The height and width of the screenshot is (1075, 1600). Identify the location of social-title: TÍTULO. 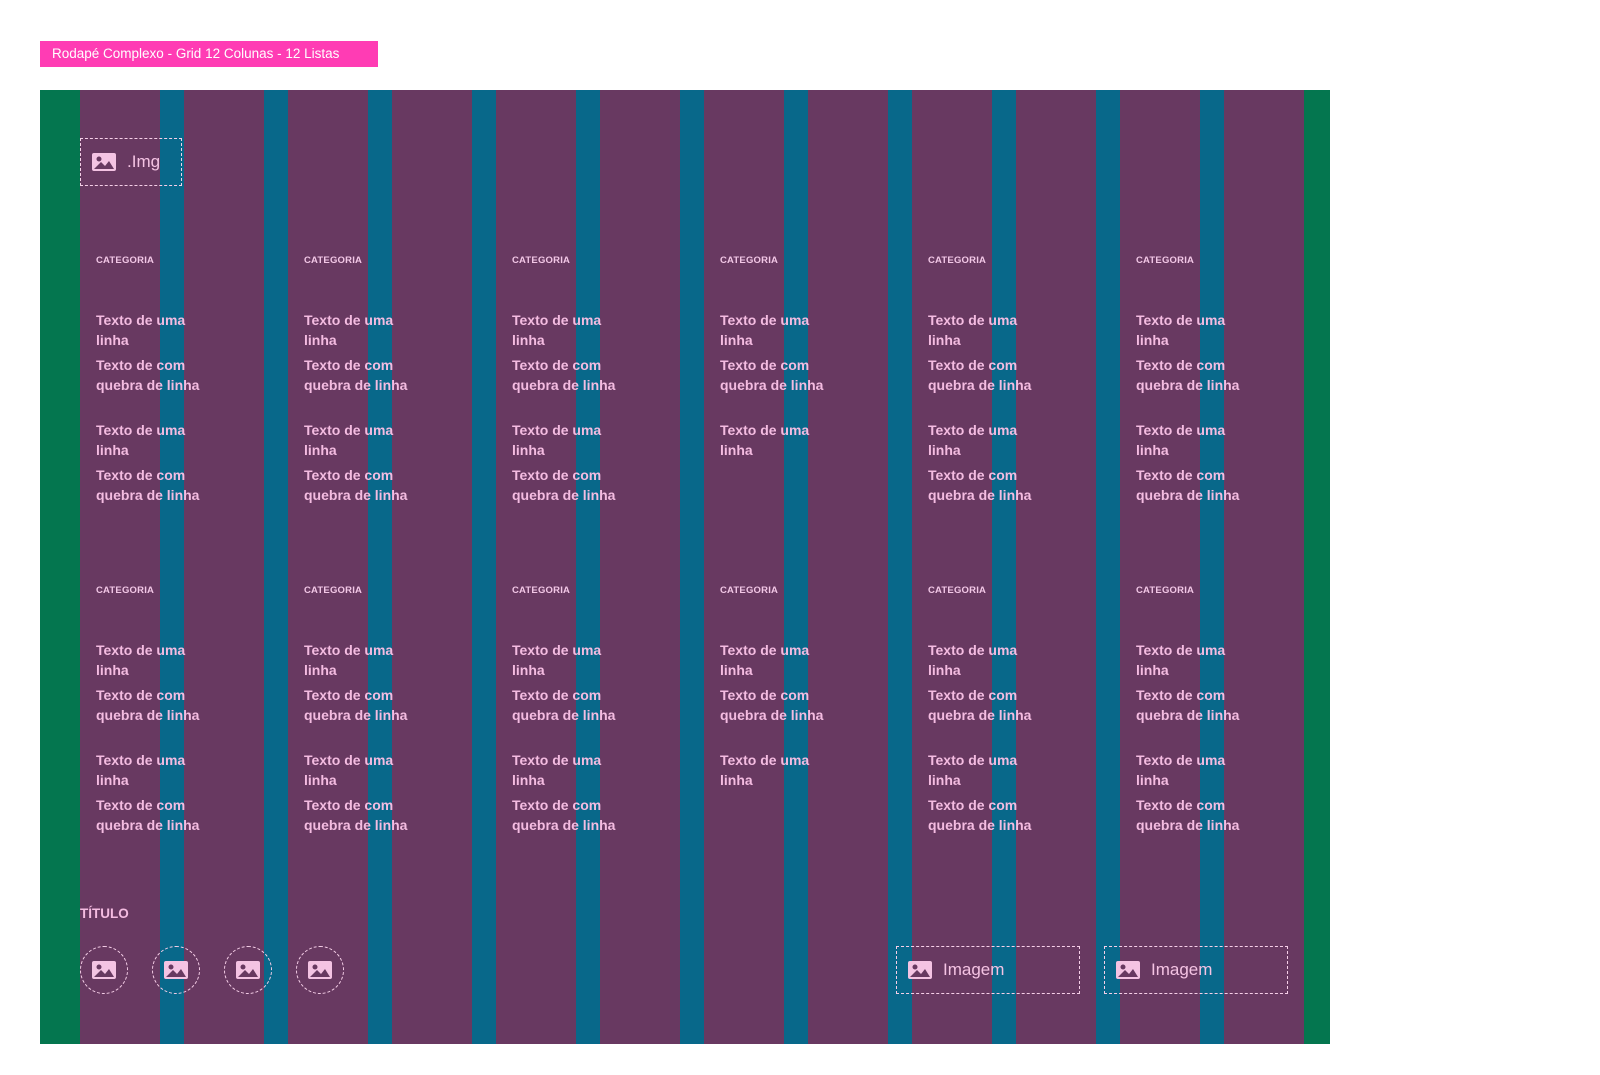
(104, 913).